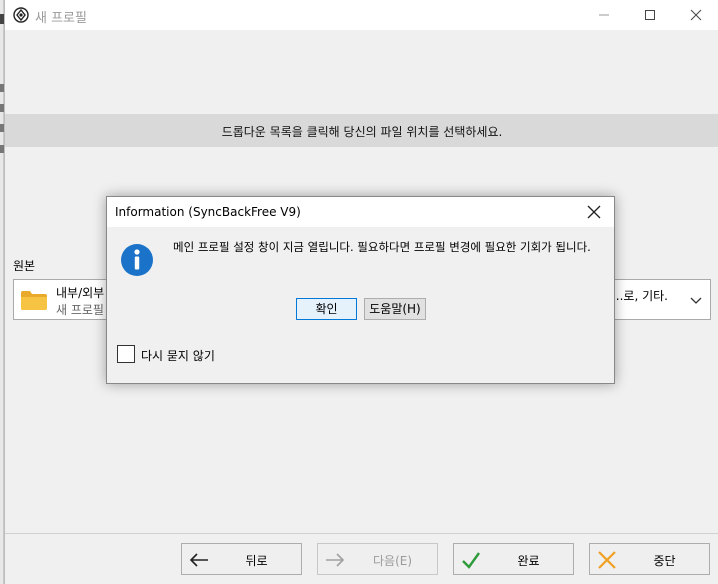 This screenshot has width=718, height=584. Describe the element at coordinates (34, 300) in the screenshot. I see `folder-icon` at that location.